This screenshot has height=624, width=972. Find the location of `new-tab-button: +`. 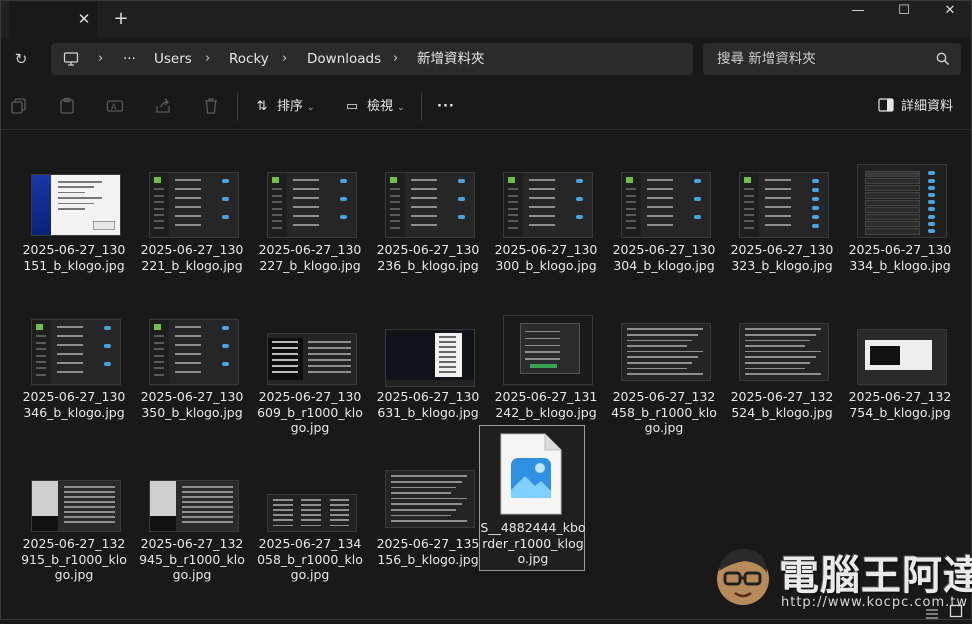

new-tab-button: + is located at coordinates (121, 19).